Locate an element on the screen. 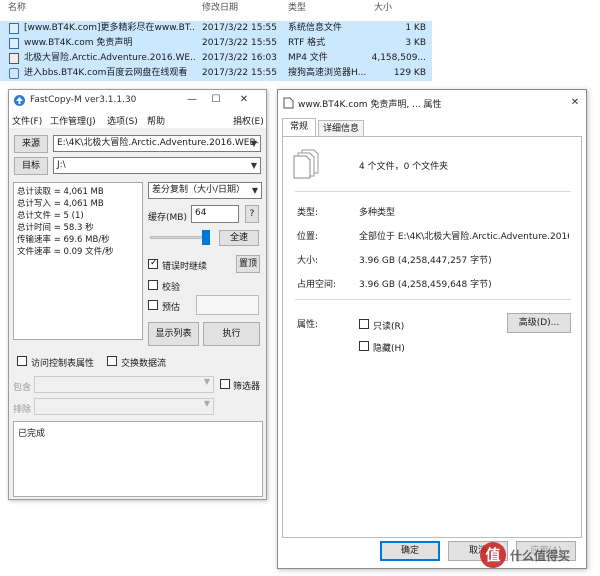 The height and width of the screenshot is (576, 600). watermark-text: 什么值得买 is located at coordinates (540, 556).